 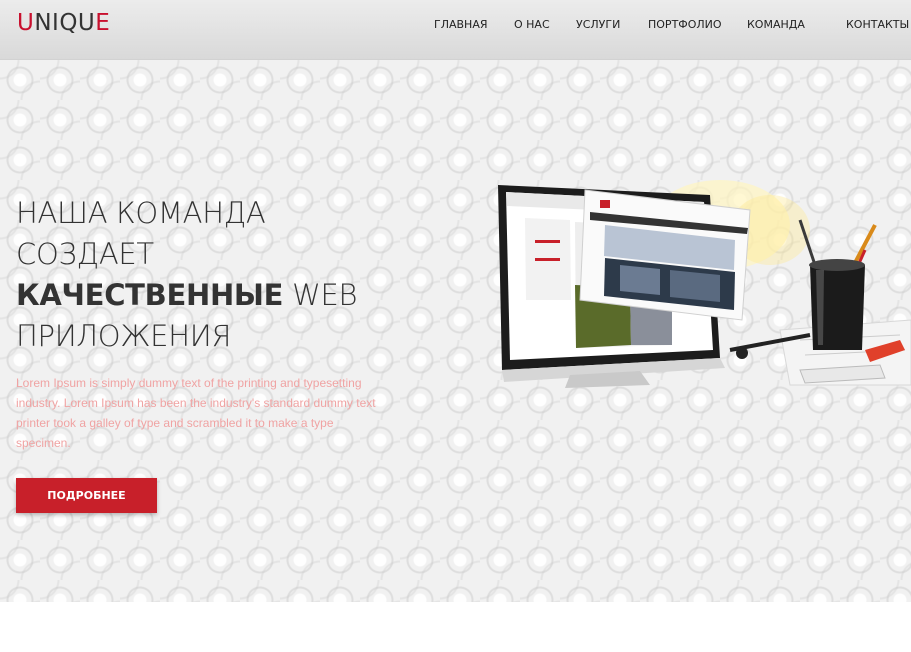 I want to click on monitor-illustration, so click(x=704, y=284).